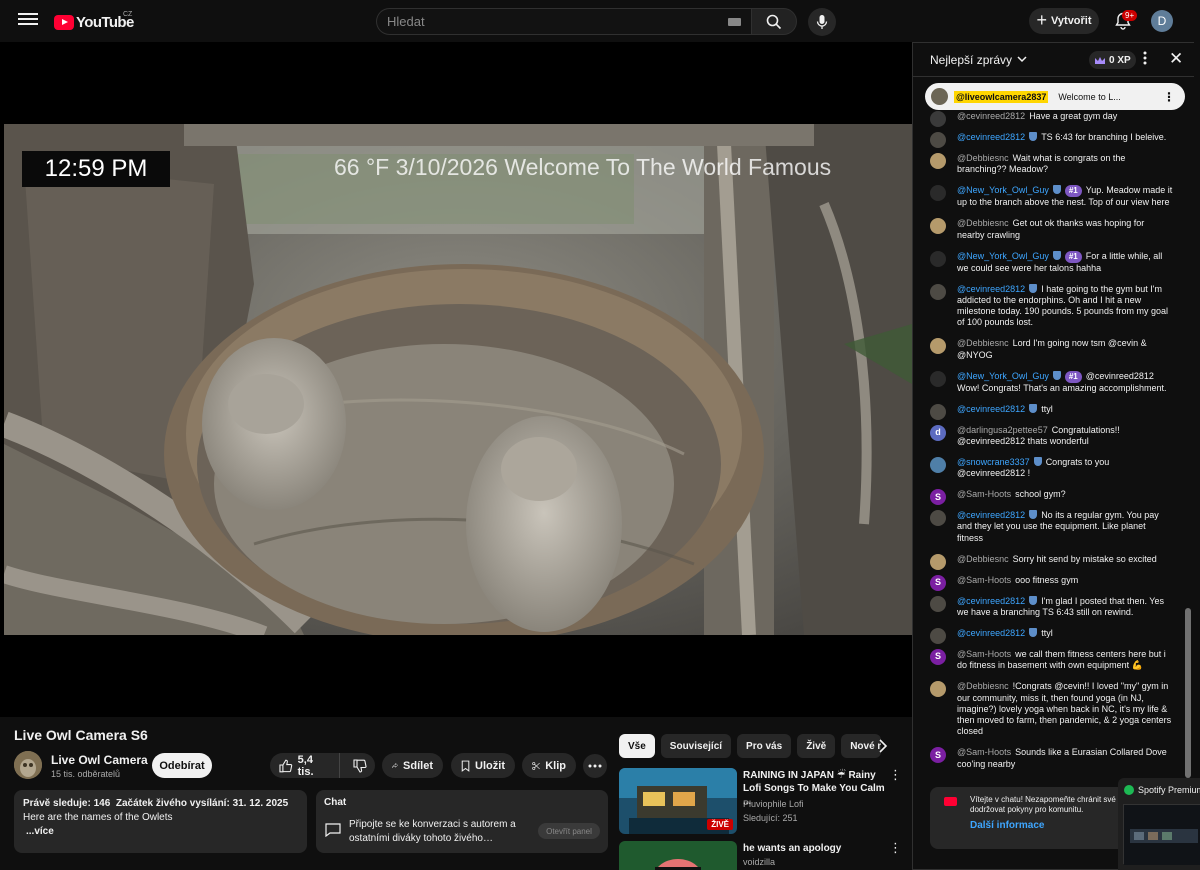  Describe the element at coordinates (483, 765) in the screenshot. I see `save-button: Uložit` at that location.